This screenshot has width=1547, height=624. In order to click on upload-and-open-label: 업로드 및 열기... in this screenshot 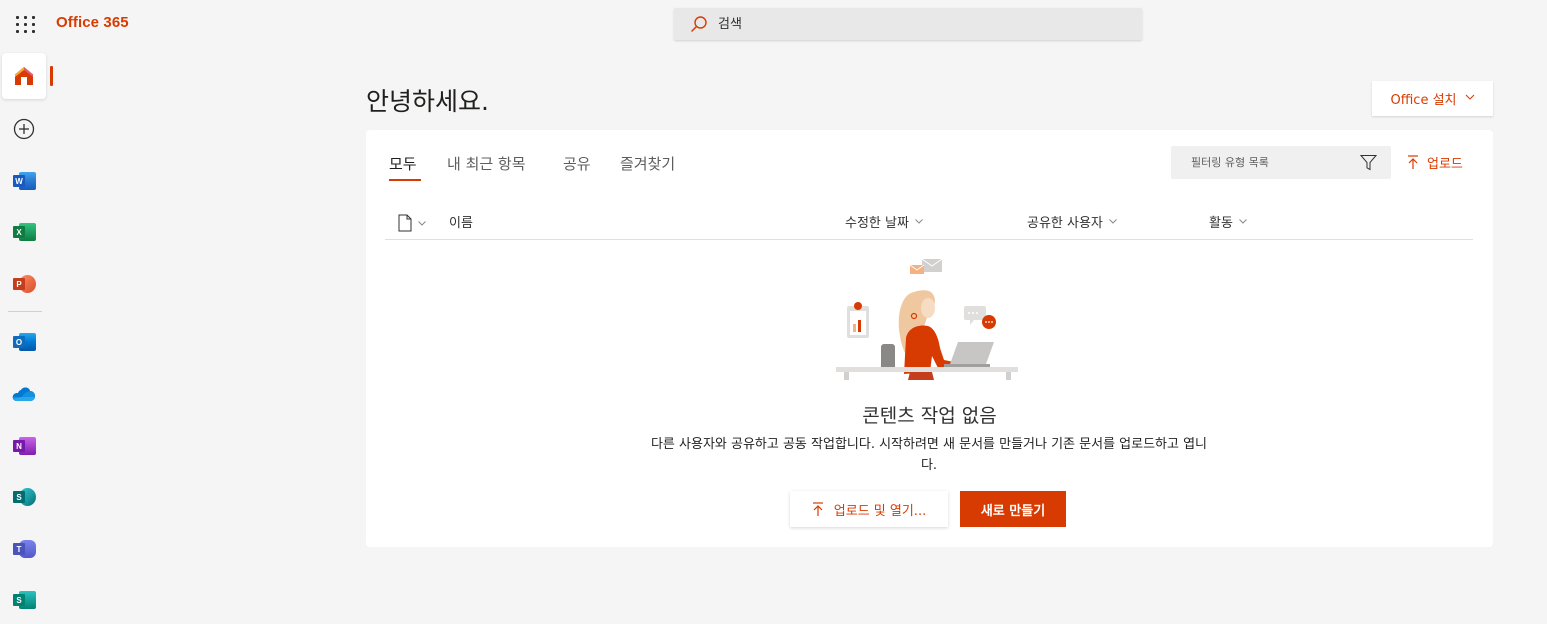, I will do `click(880, 511)`.